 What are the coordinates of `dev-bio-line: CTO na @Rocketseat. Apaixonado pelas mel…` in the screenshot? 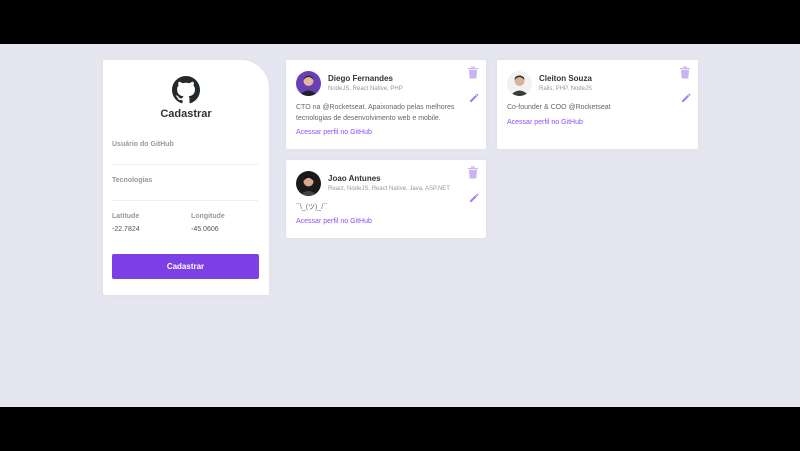 It's located at (375, 107).